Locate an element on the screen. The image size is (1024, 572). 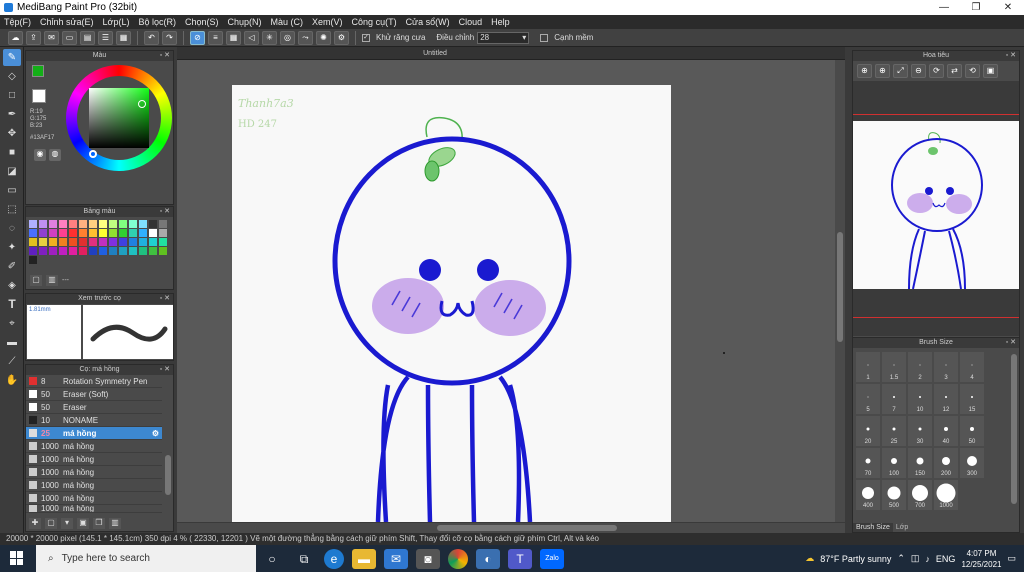
teams-icon: T is located at coordinates (520, 558).